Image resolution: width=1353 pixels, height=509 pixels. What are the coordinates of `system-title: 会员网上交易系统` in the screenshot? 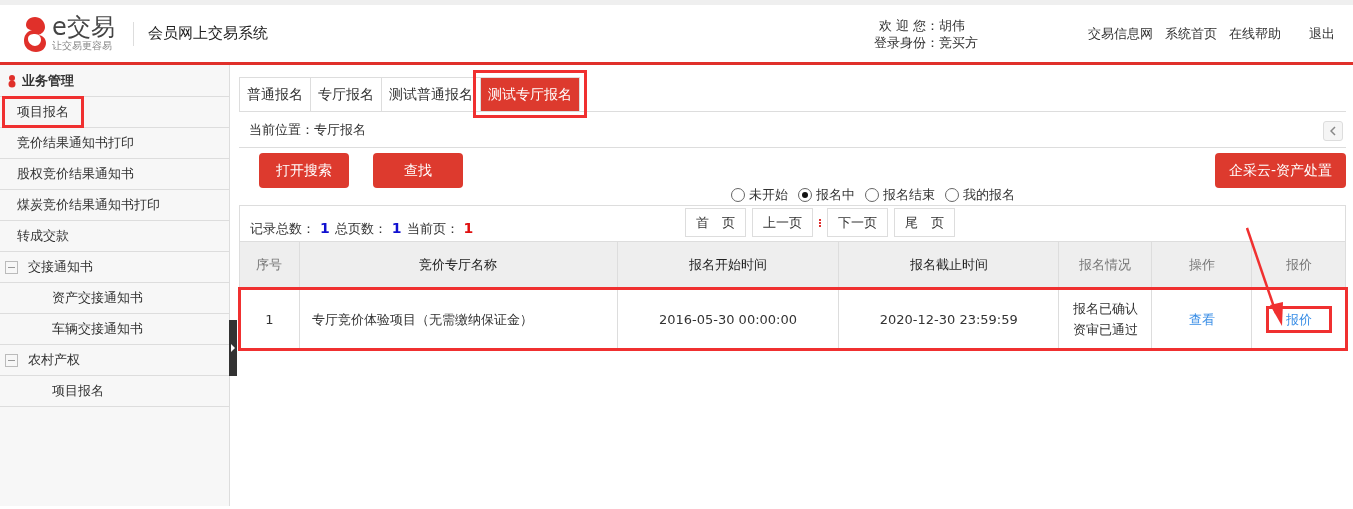 It's located at (207, 33).